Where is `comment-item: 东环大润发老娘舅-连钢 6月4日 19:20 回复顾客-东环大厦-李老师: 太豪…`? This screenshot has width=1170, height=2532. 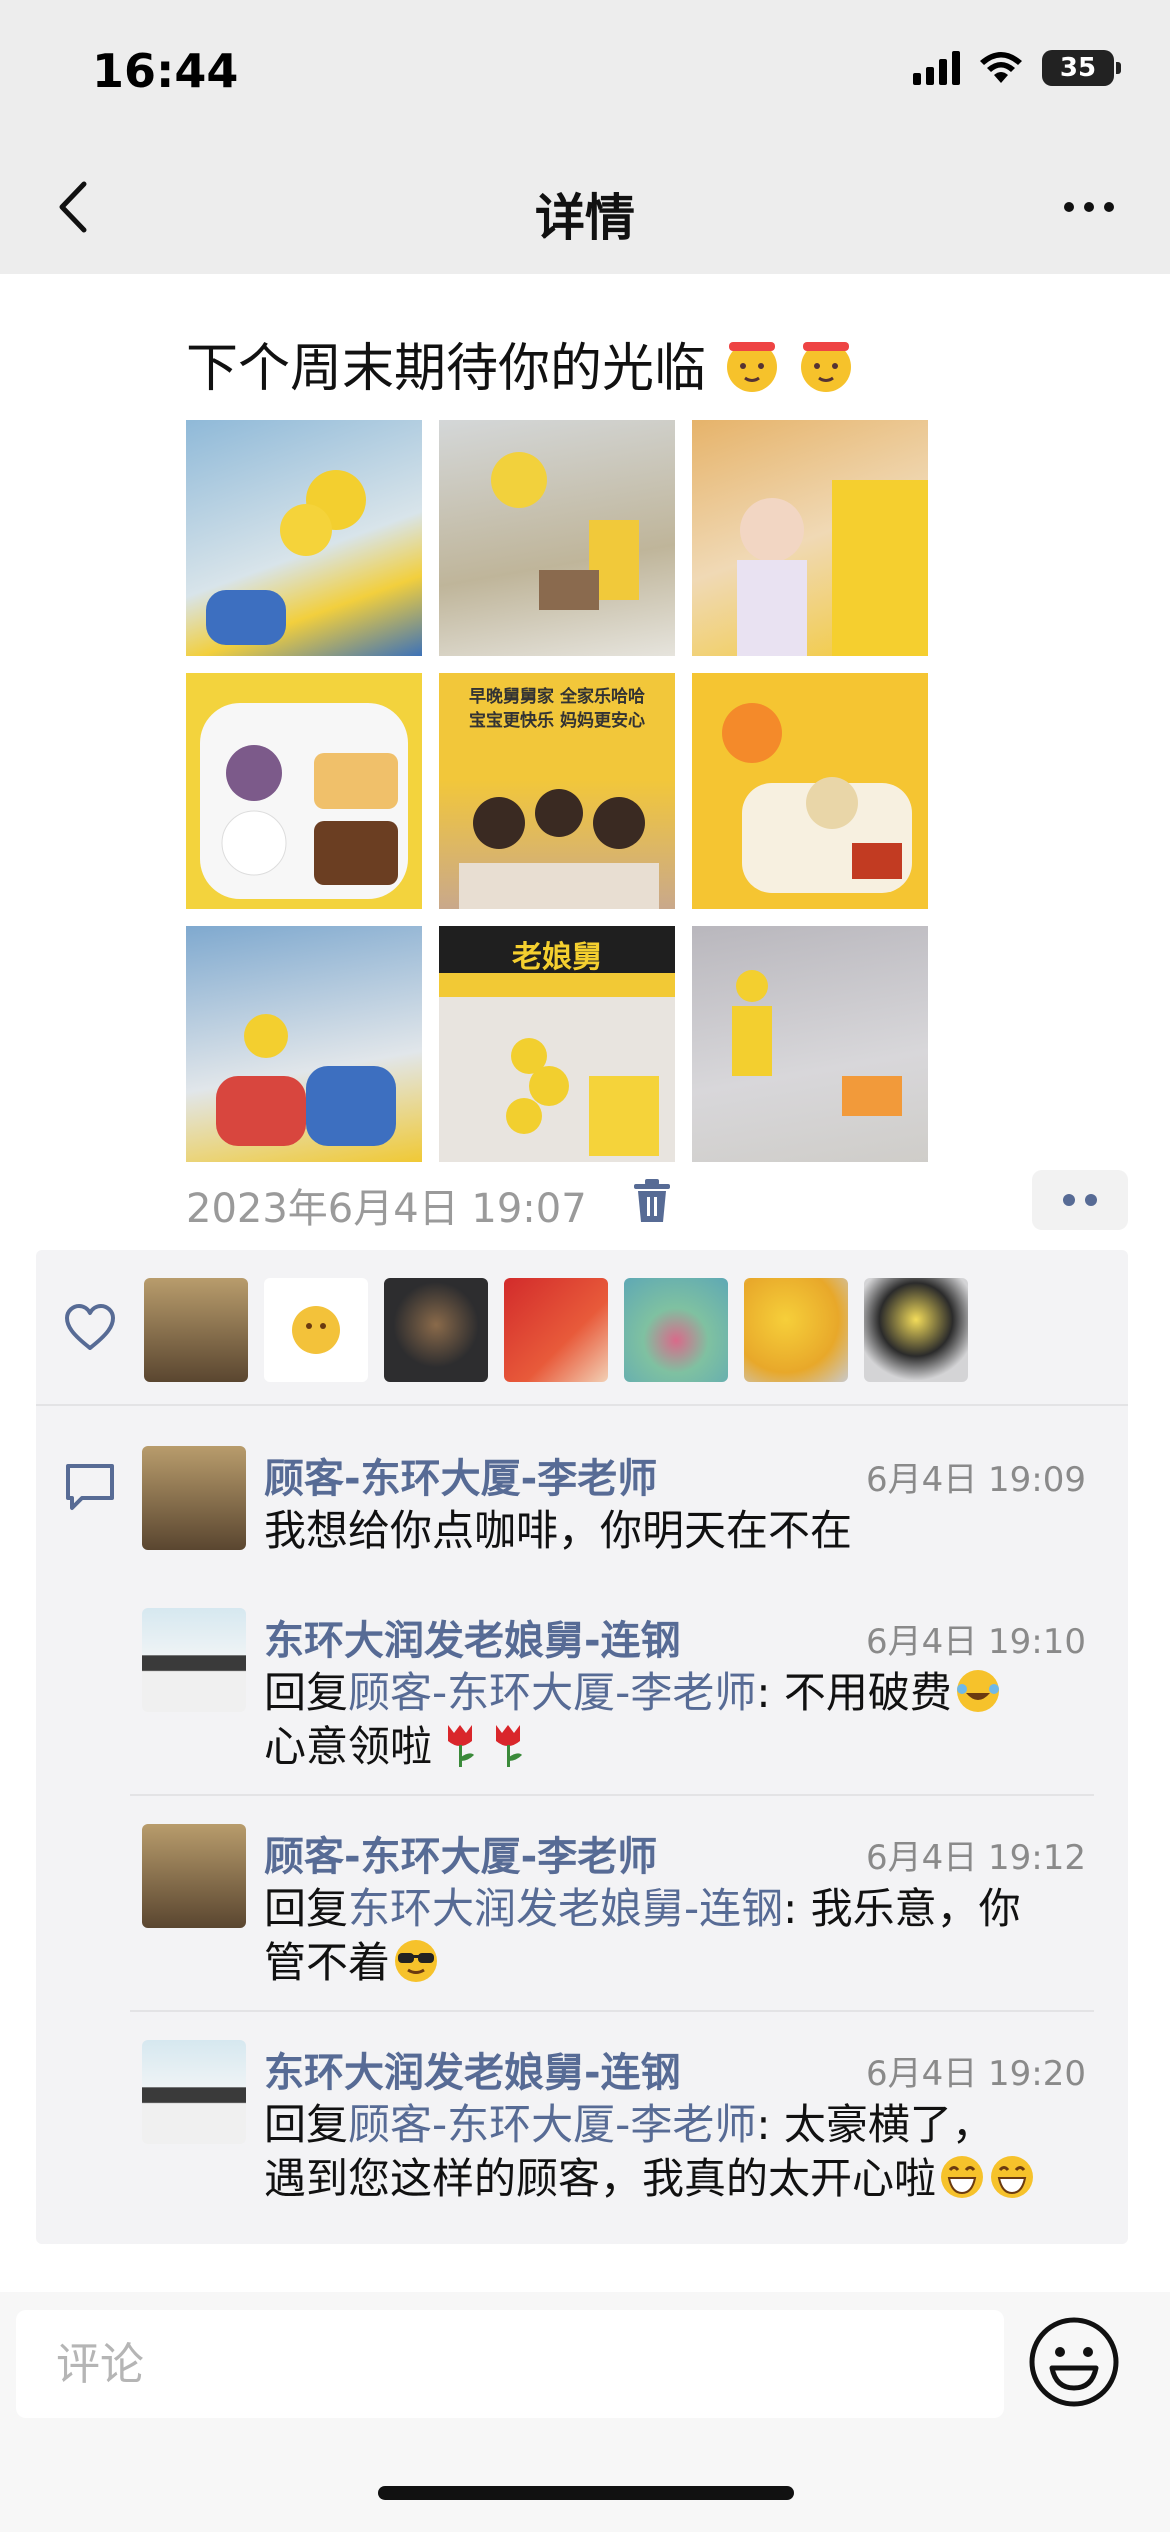 comment-item: 东环大润发老娘舅-连钢 6月4日 19:20 回复顾客-东环大厦-李老师: 太豪… is located at coordinates (610, 2130).